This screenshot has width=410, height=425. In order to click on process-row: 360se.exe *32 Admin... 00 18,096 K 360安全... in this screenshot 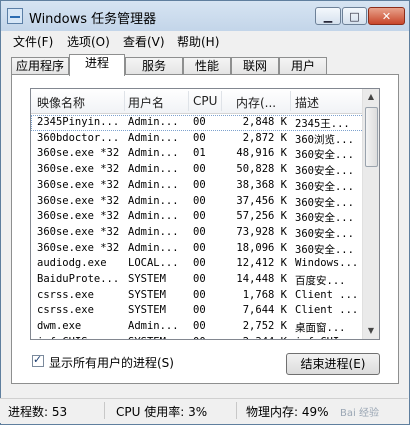, I will do `click(197, 249)`.